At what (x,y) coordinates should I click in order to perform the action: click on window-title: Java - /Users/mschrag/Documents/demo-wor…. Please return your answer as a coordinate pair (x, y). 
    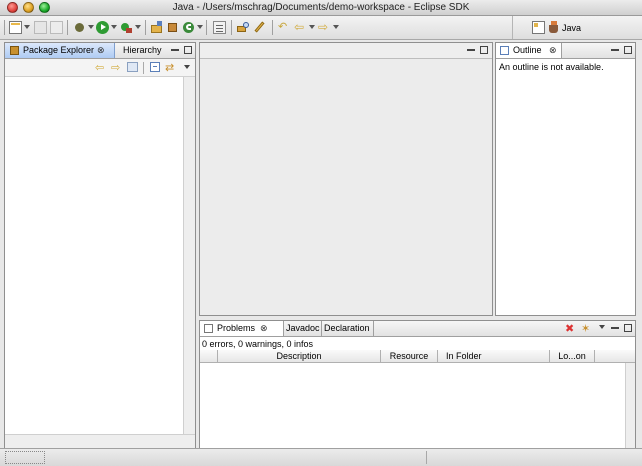
    Looking at the image, I should click on (321, 7).